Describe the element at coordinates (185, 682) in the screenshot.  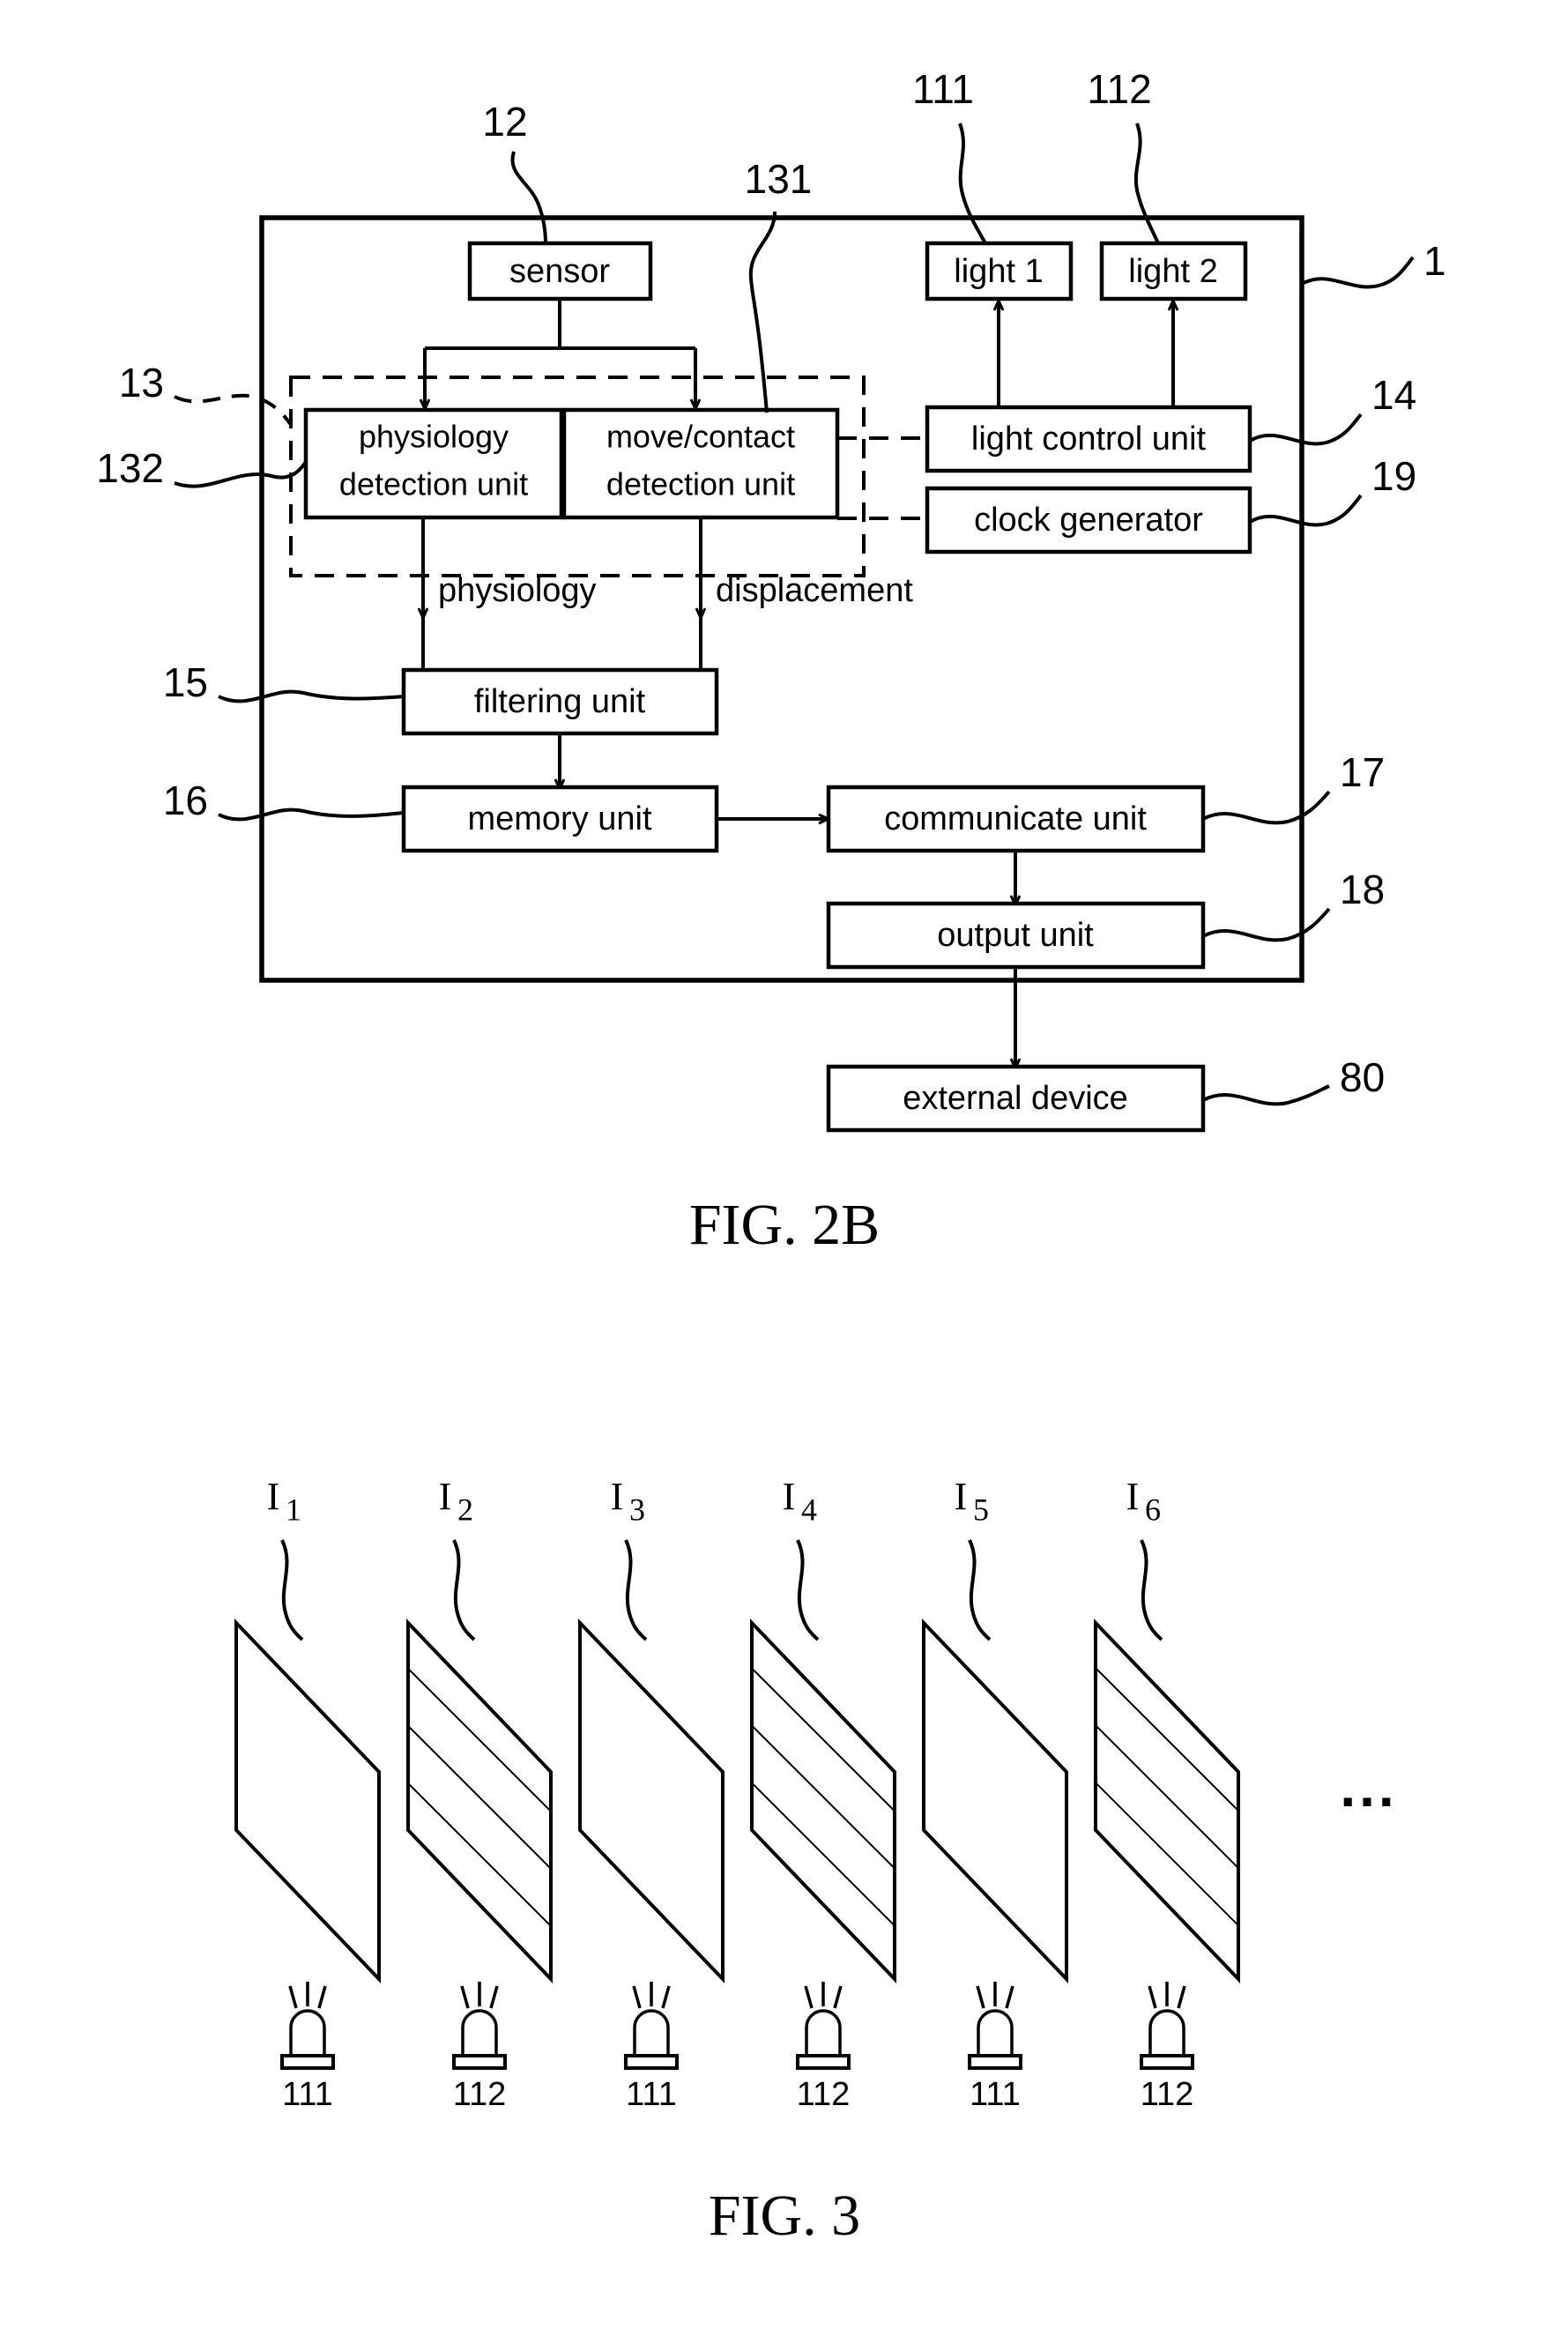
I see `ref-number-15: 15` at that location.